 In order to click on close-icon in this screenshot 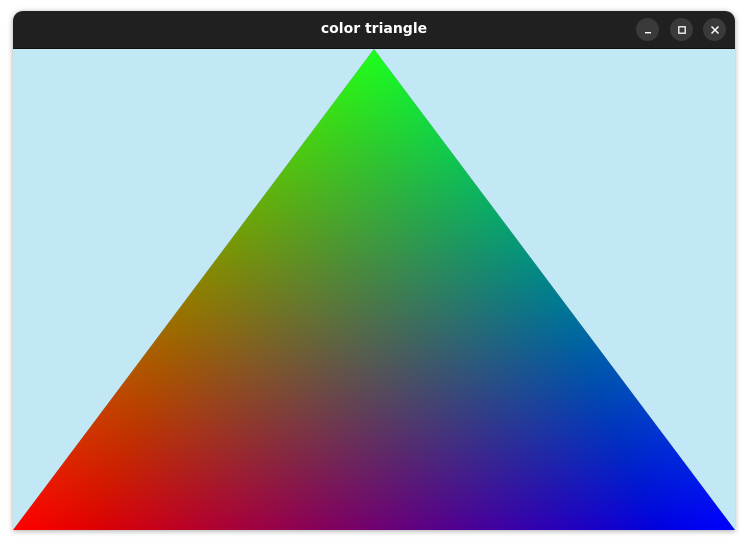, I will do `click(714, 29)`.